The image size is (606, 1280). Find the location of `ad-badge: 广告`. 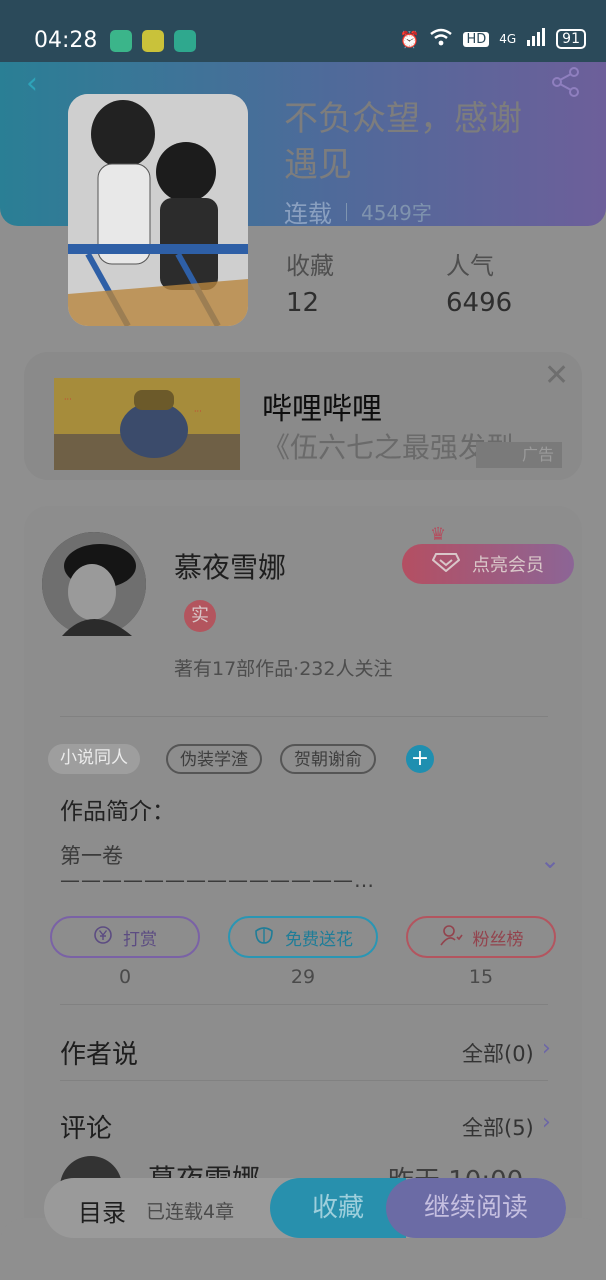

ad-badge: 广告 is located at coordinates (519, 455).